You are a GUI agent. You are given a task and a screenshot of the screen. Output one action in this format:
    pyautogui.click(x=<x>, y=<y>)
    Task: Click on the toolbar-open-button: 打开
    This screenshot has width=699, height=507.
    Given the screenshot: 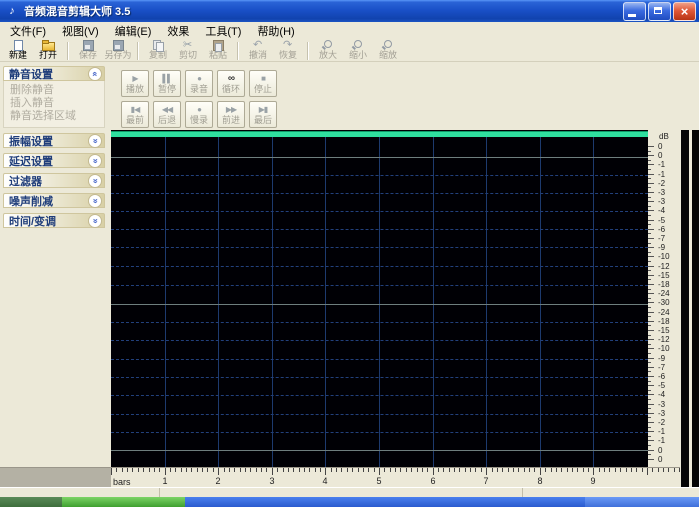 What is the action you would take?
    pyautogui.click(x=48, y=50)
    